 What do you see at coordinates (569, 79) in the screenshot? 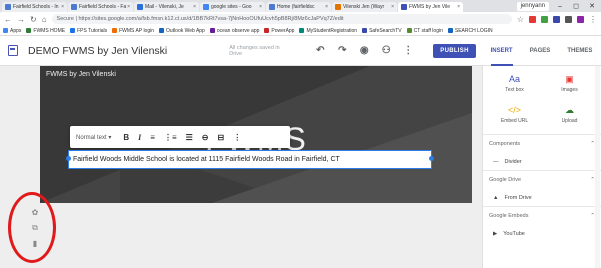
I see `insert-item-icon: ▣` at bounding box center [569, 79].